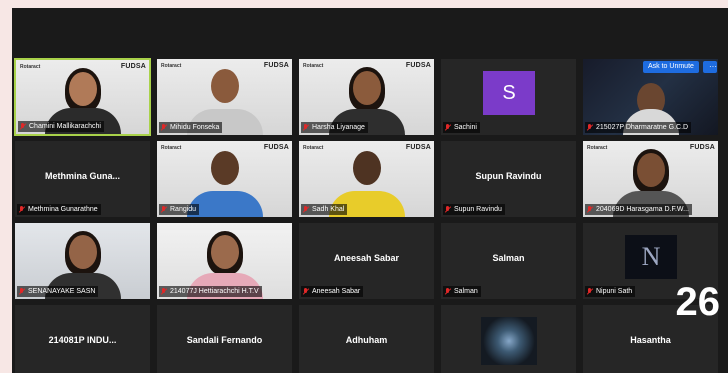  I want to click on participant-name-label: Sachini, so click(461, 127).